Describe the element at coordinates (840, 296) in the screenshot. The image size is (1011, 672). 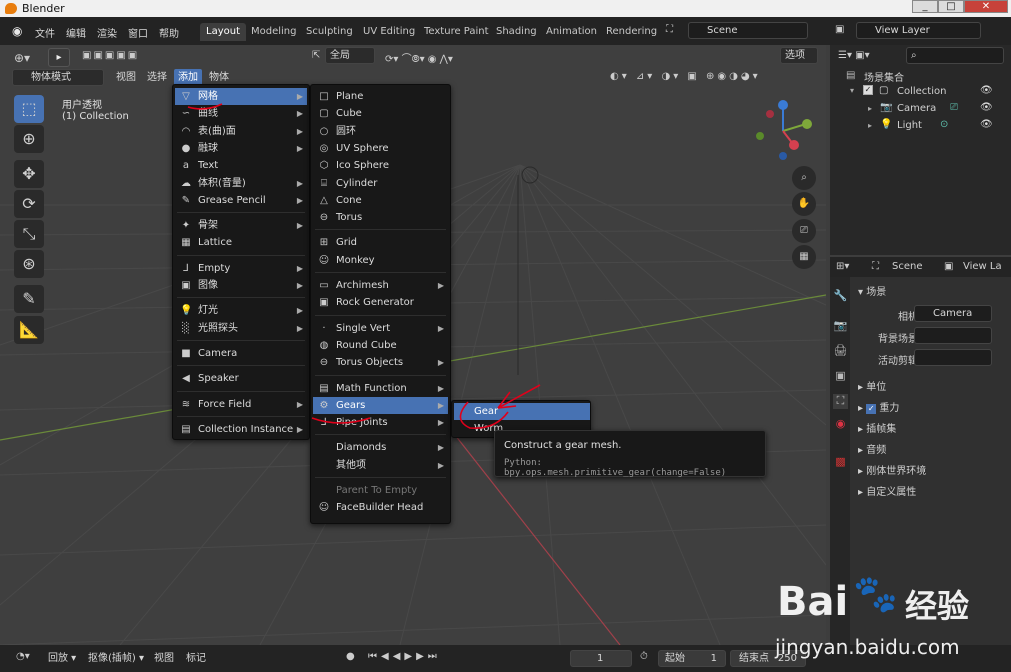
I see `tool-tab-icon: 🔧` at that location.